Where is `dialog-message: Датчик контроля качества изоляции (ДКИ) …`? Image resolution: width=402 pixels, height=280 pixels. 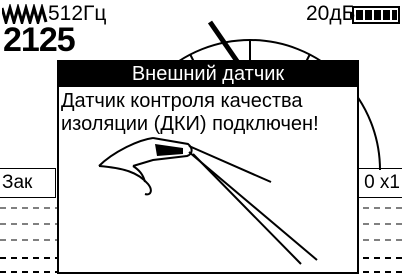
dialog-message: Датчик контроля качества изоляции (ДКИ) … is located at coordinates (190, 112).